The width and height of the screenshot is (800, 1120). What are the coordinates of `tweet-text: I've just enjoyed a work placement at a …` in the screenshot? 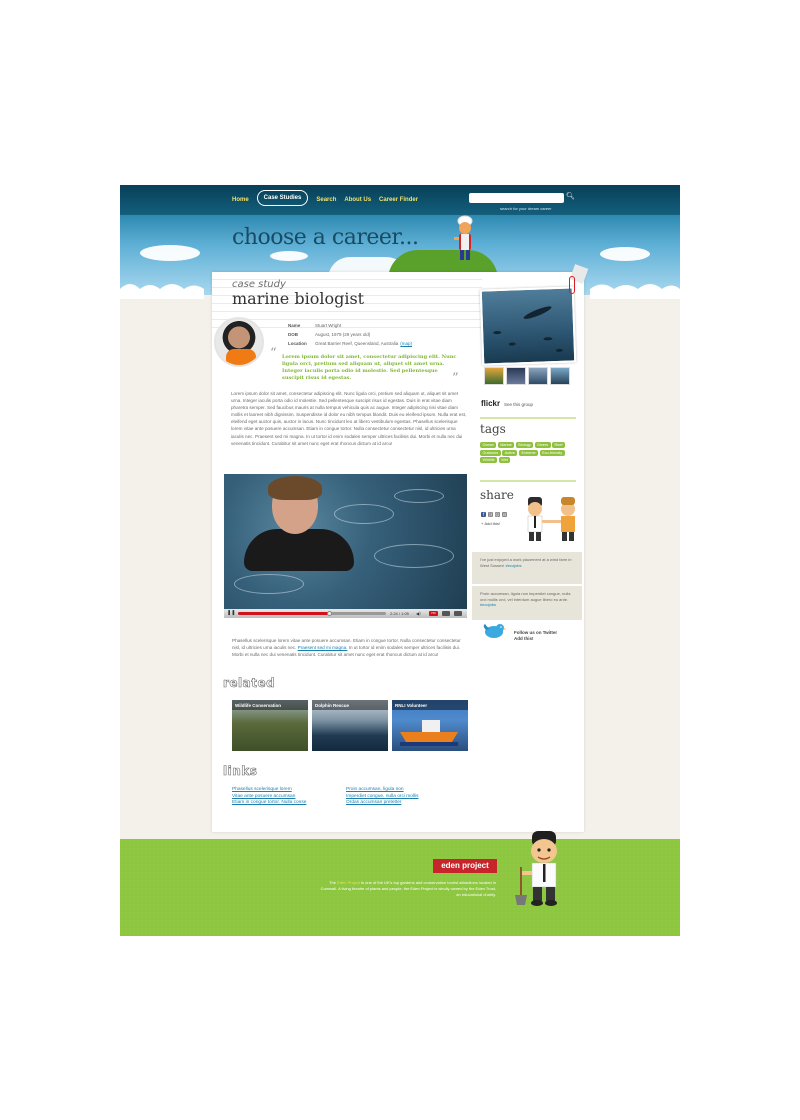 It's located at (526, 562).